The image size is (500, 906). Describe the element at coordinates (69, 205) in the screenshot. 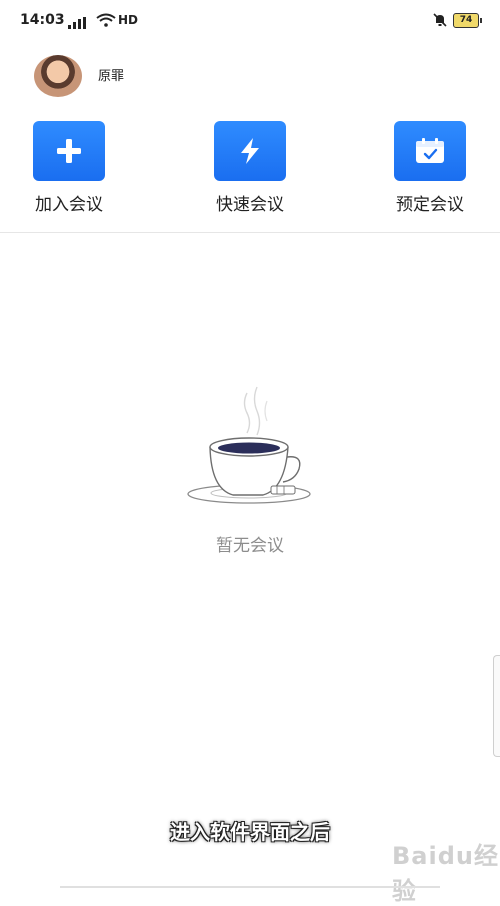

I see `join-meeting-label: 加入会议` at that location.